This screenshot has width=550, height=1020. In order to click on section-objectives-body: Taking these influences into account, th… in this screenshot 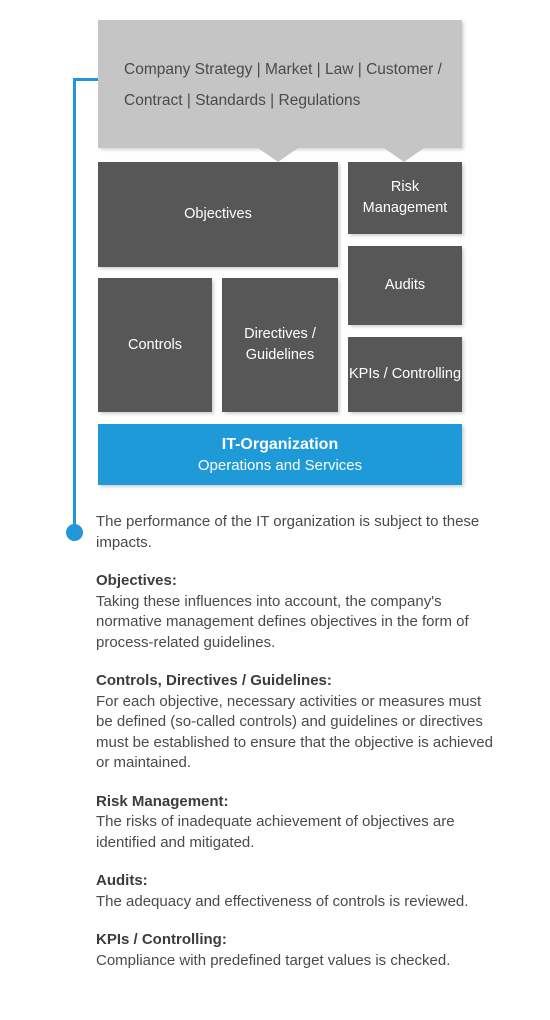, I will do `click(282, 621)`.